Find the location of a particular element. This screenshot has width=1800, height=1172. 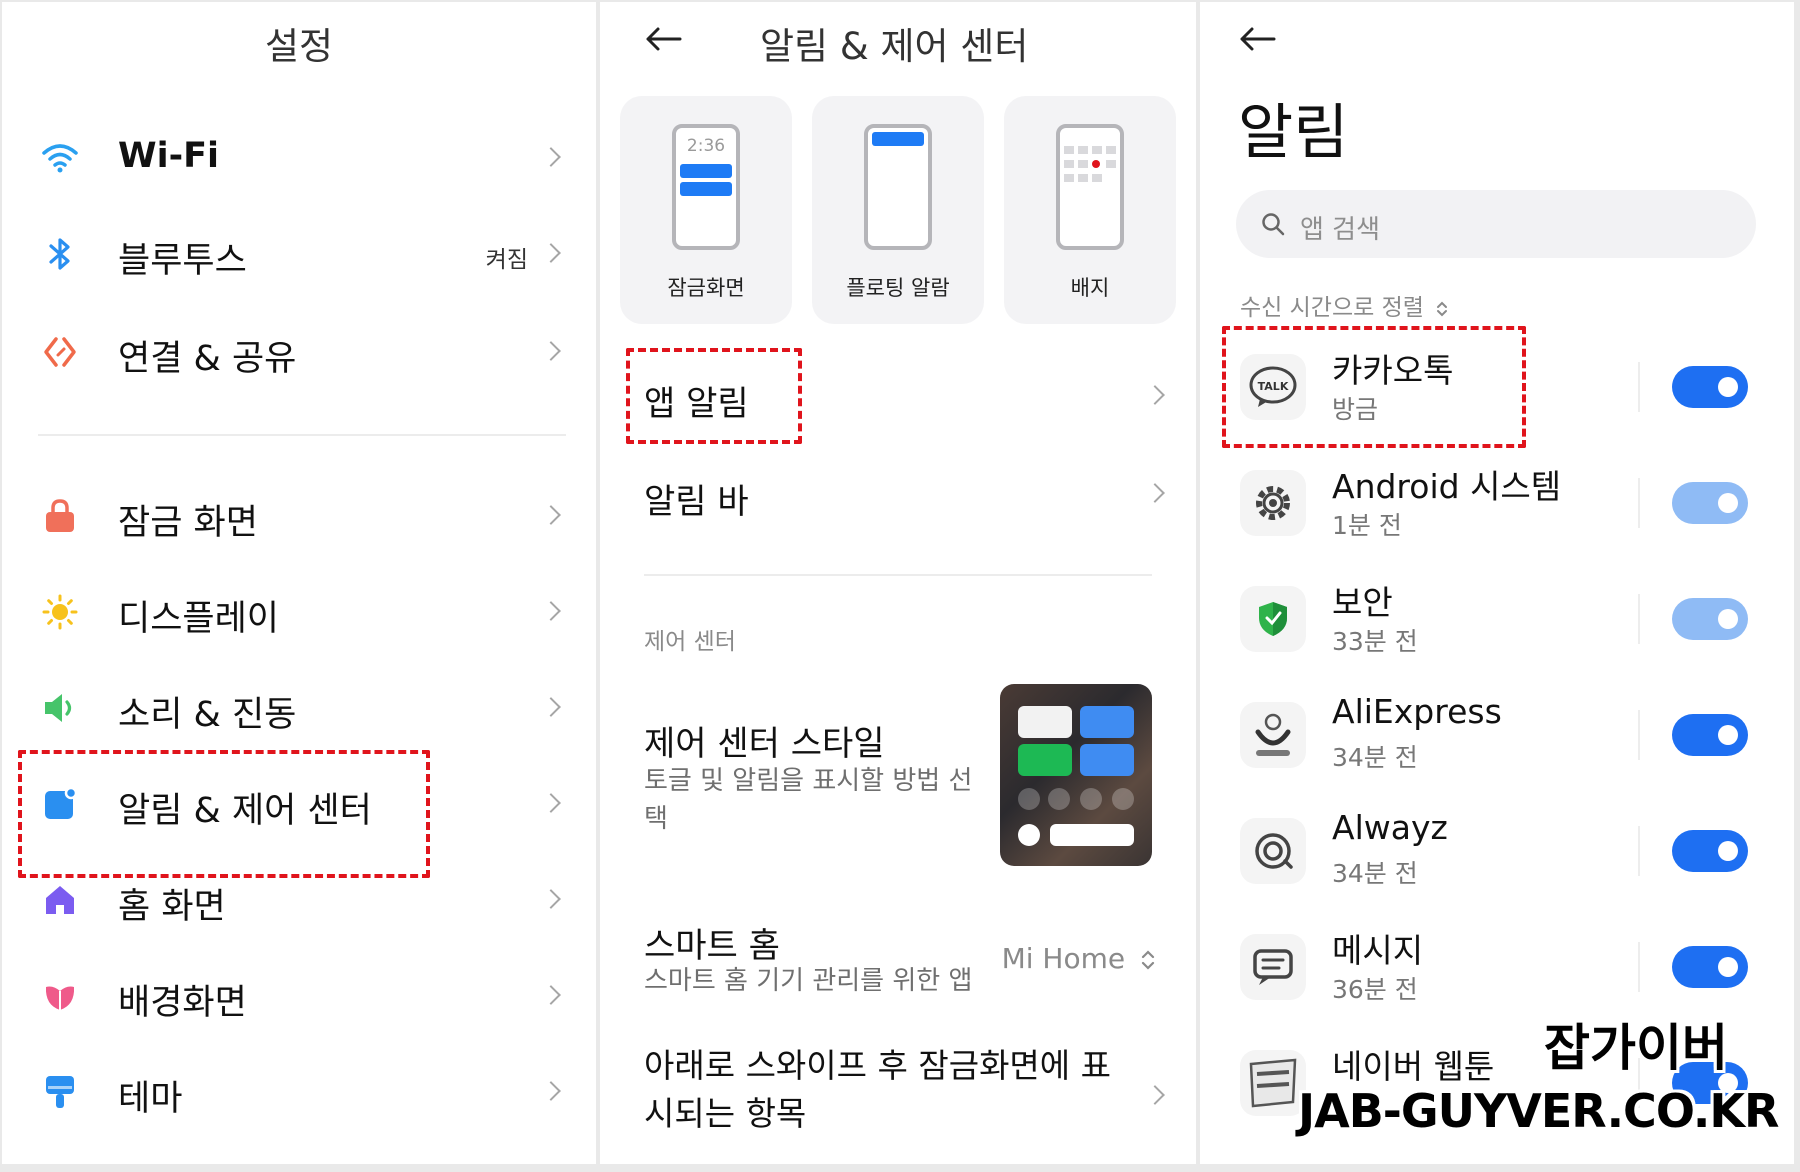

sun-icon is located at coordinates (60, 612).